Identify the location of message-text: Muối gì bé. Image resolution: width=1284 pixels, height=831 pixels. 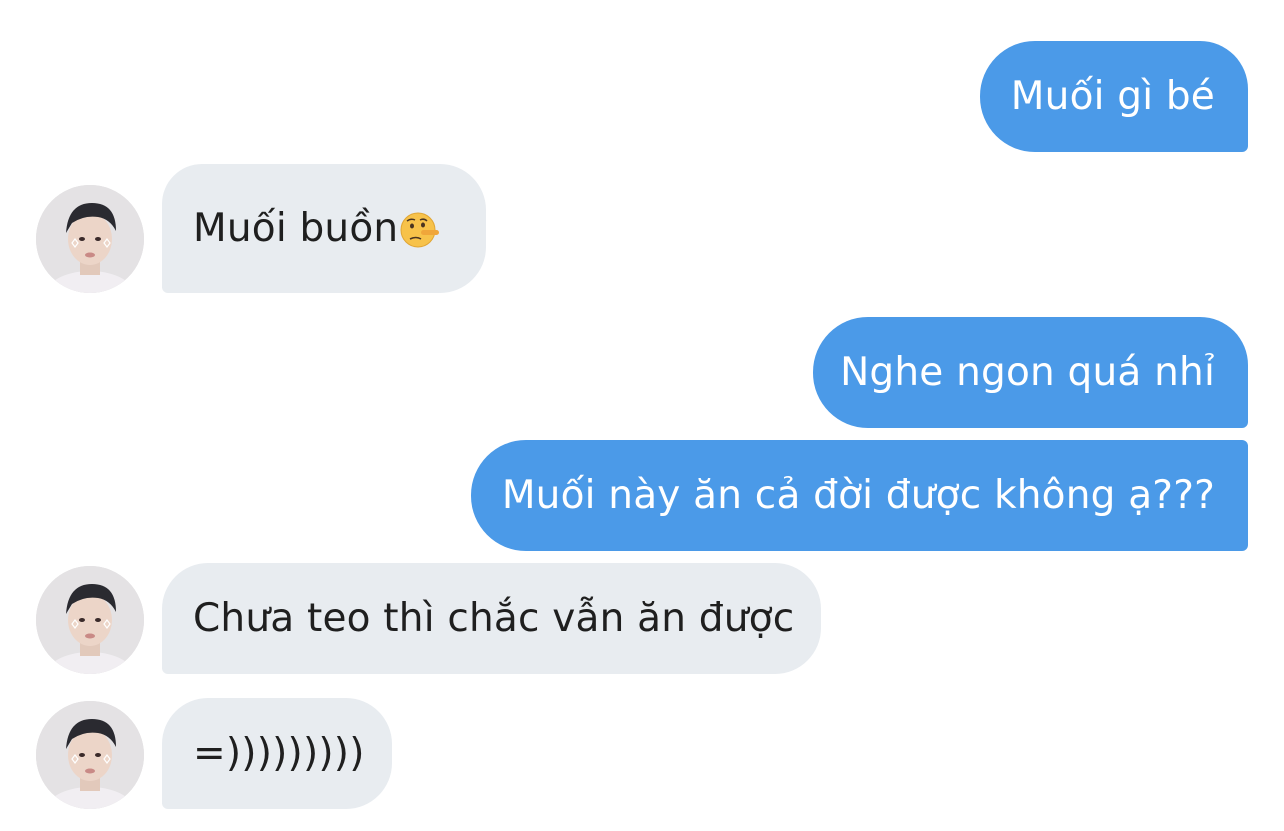
(1112, 96).